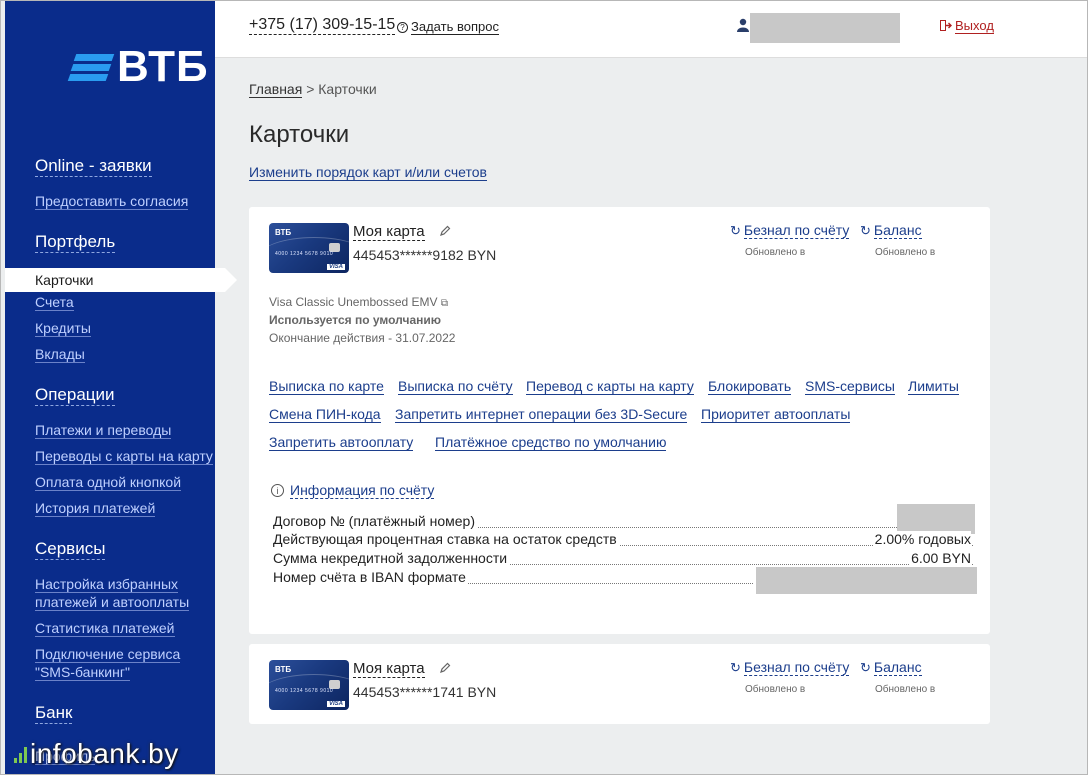 This screenshot has width=1088, height=775. I want to click on sidebar-item-sms-banking: Подключение сервиса "SMS-банкинг", so click(115, 663).